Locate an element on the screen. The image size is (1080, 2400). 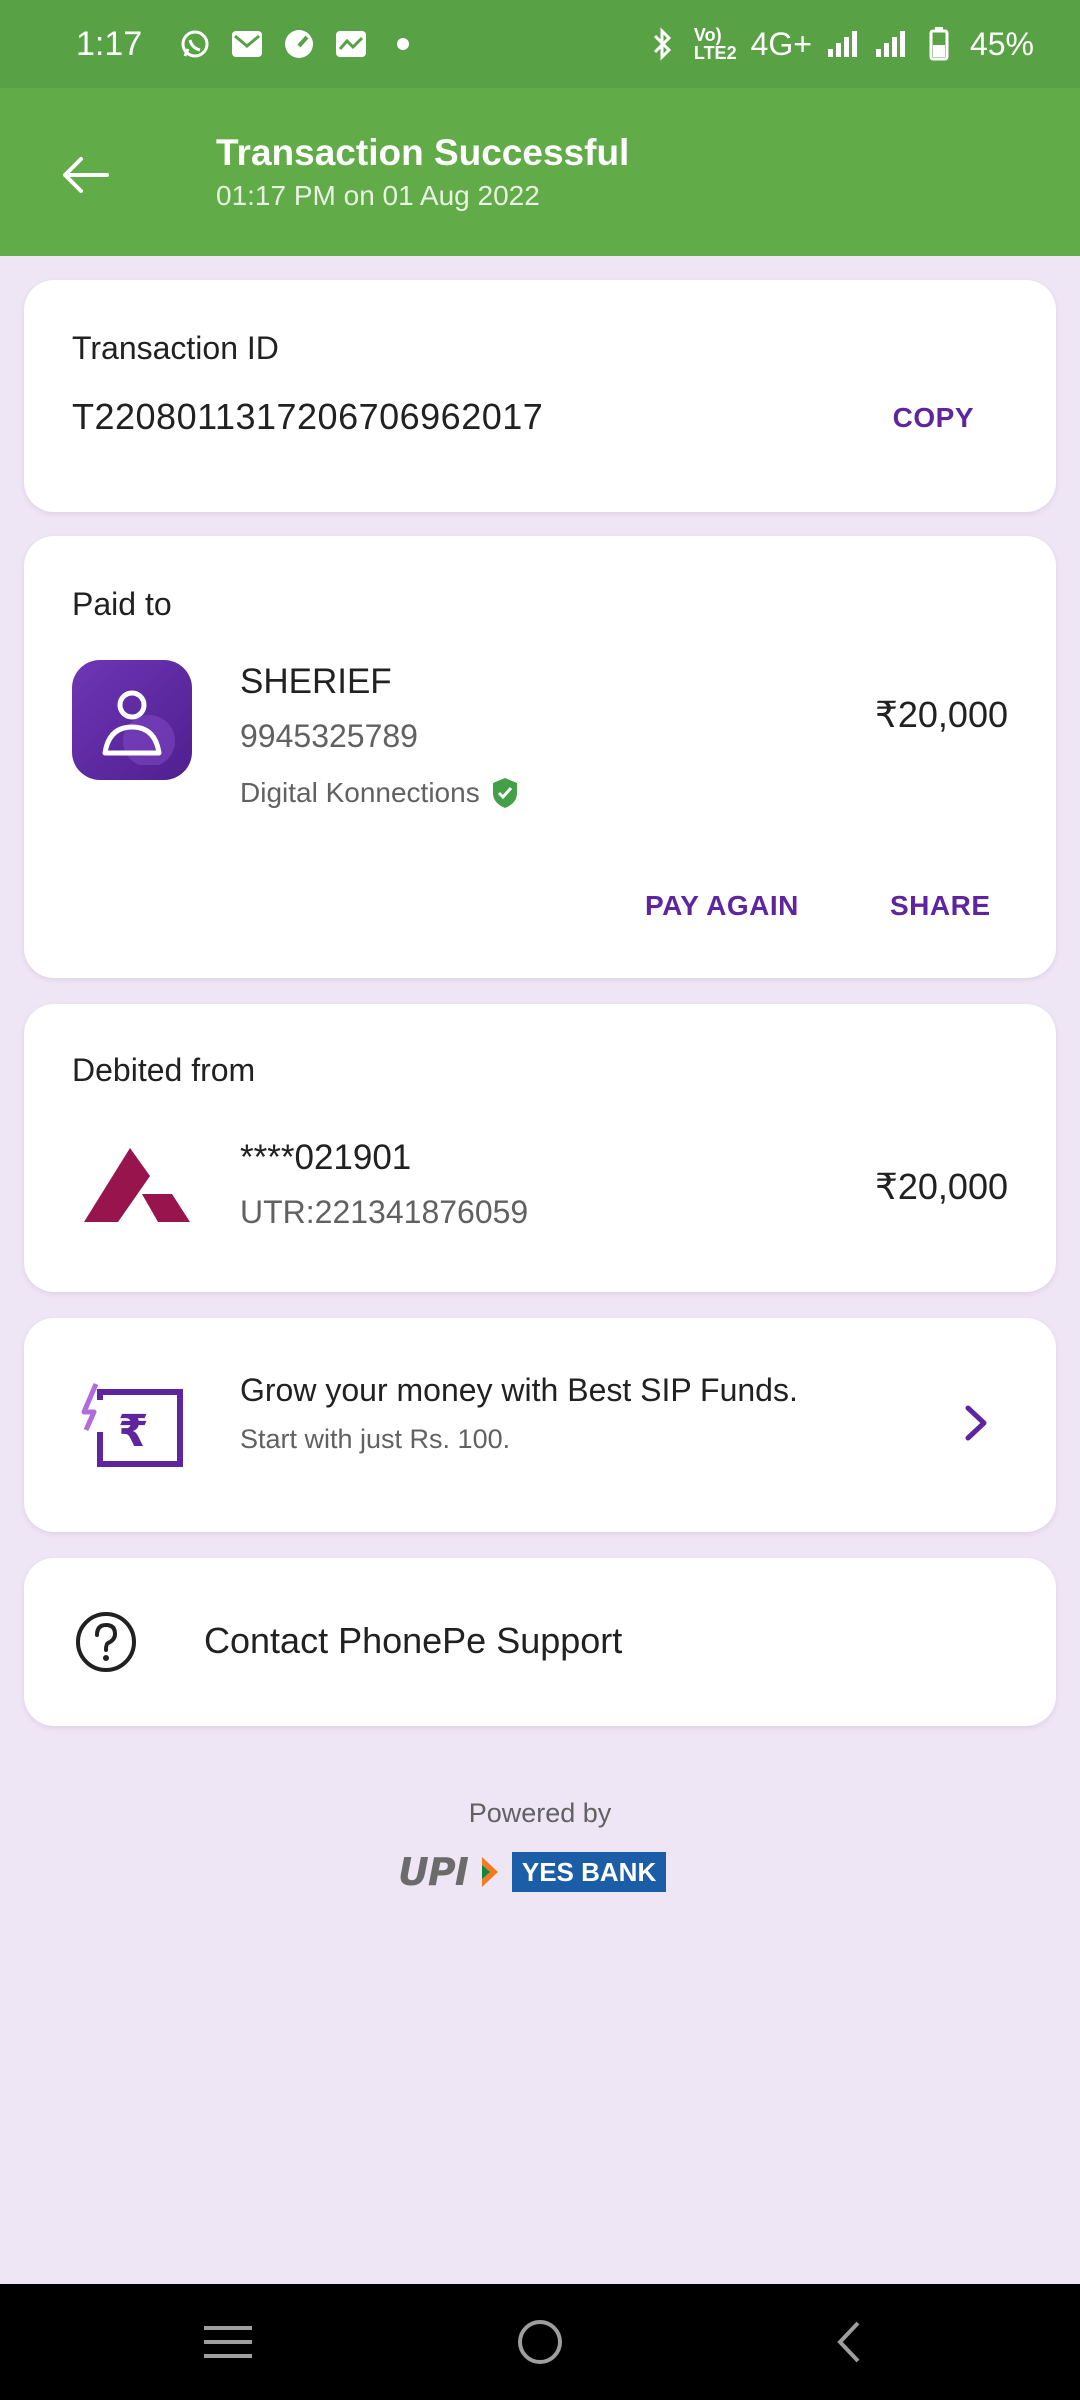
transaction-id-value: T2208011317206706962017 is located at coordinates (308, 416).